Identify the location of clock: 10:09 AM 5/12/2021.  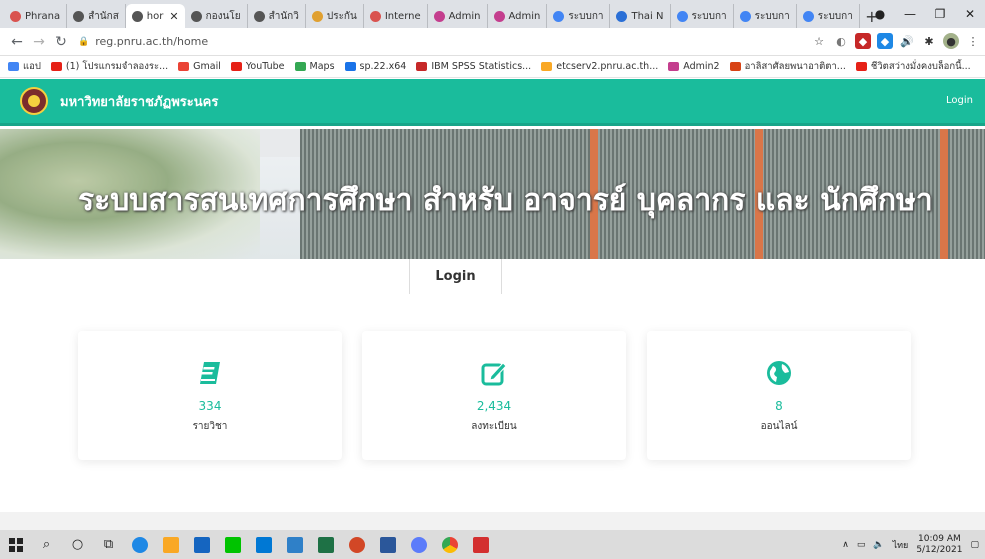
(939, 545).